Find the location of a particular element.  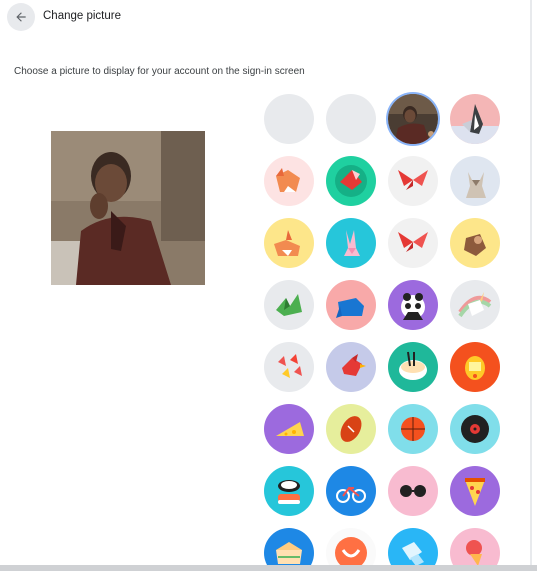

fox-icon is located at coordinates (289, 181).